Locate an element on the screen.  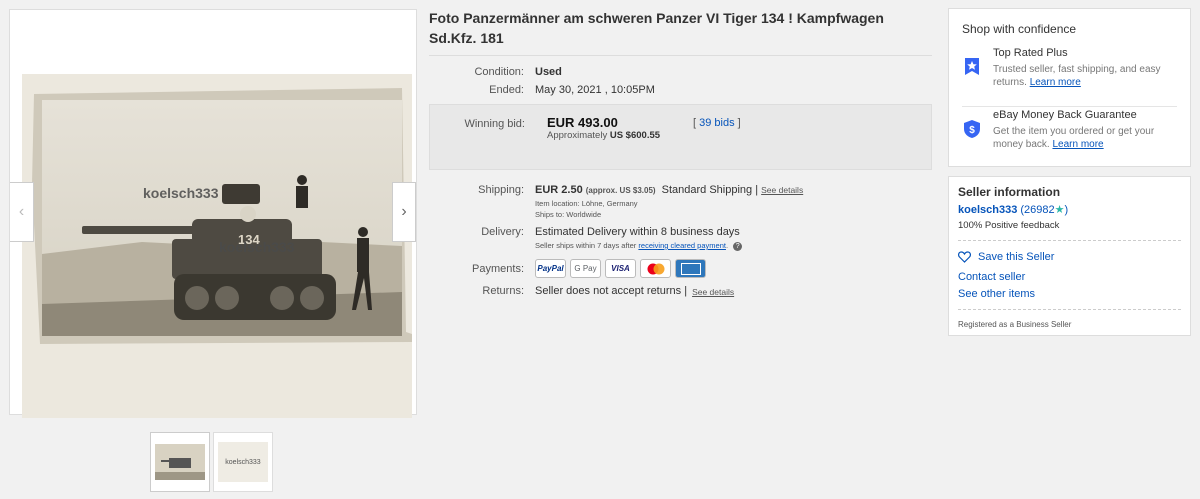
amex-icon is located at coordinates (690, 268).